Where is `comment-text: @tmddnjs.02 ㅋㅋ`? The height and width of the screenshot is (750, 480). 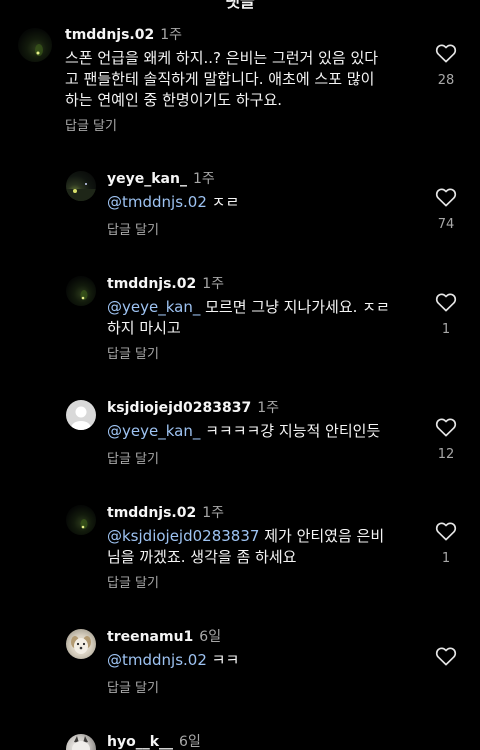 comment-text: @tmddnjs.02 ㅋㅋ is located at coordinates (264, 660).